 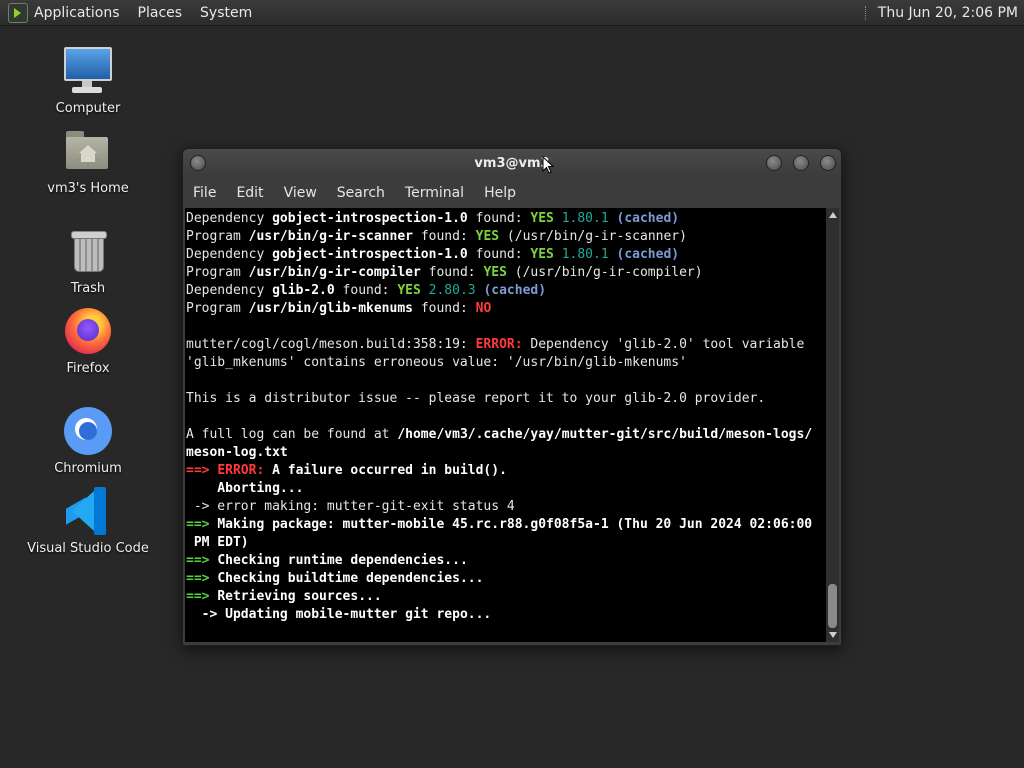 I want to click on desktop-icon-label: Chromium, so click(x=88, y=468).